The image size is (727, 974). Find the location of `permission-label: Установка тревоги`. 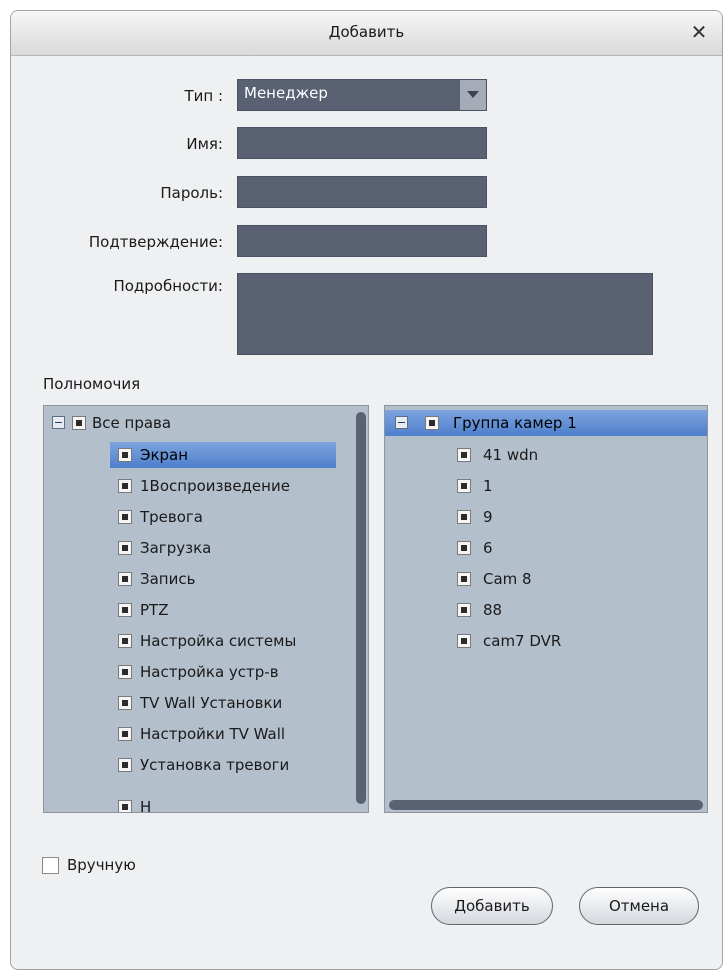

permission-label: Установка тревоги is located at coordinates (215, 765).